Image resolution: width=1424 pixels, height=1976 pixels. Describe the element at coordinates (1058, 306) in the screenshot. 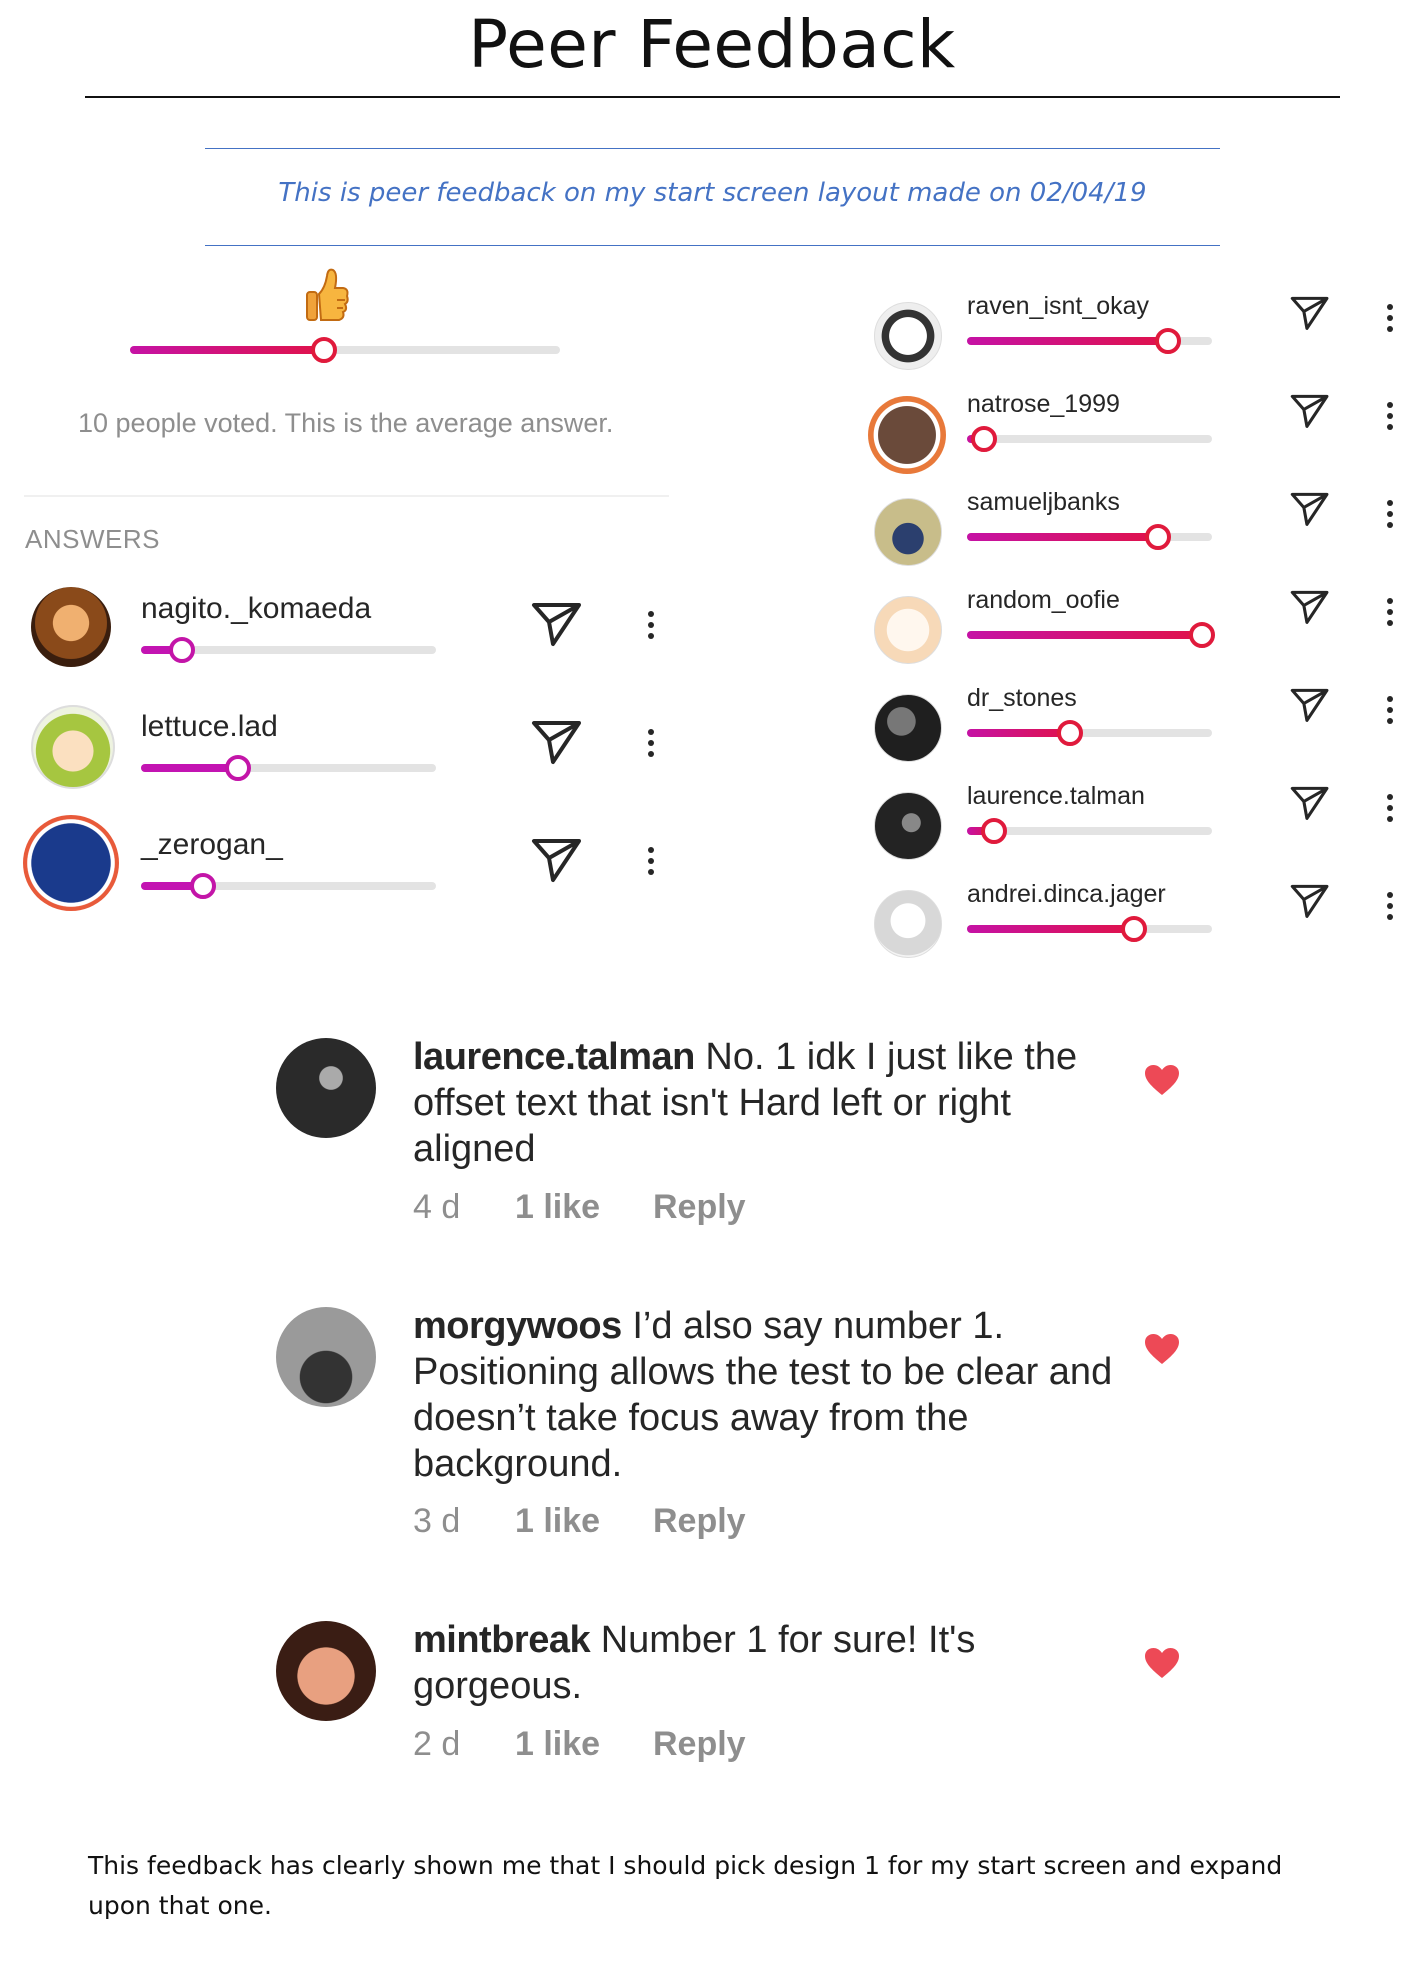

I see `answer-username: raven_isnt_okay` at that location.